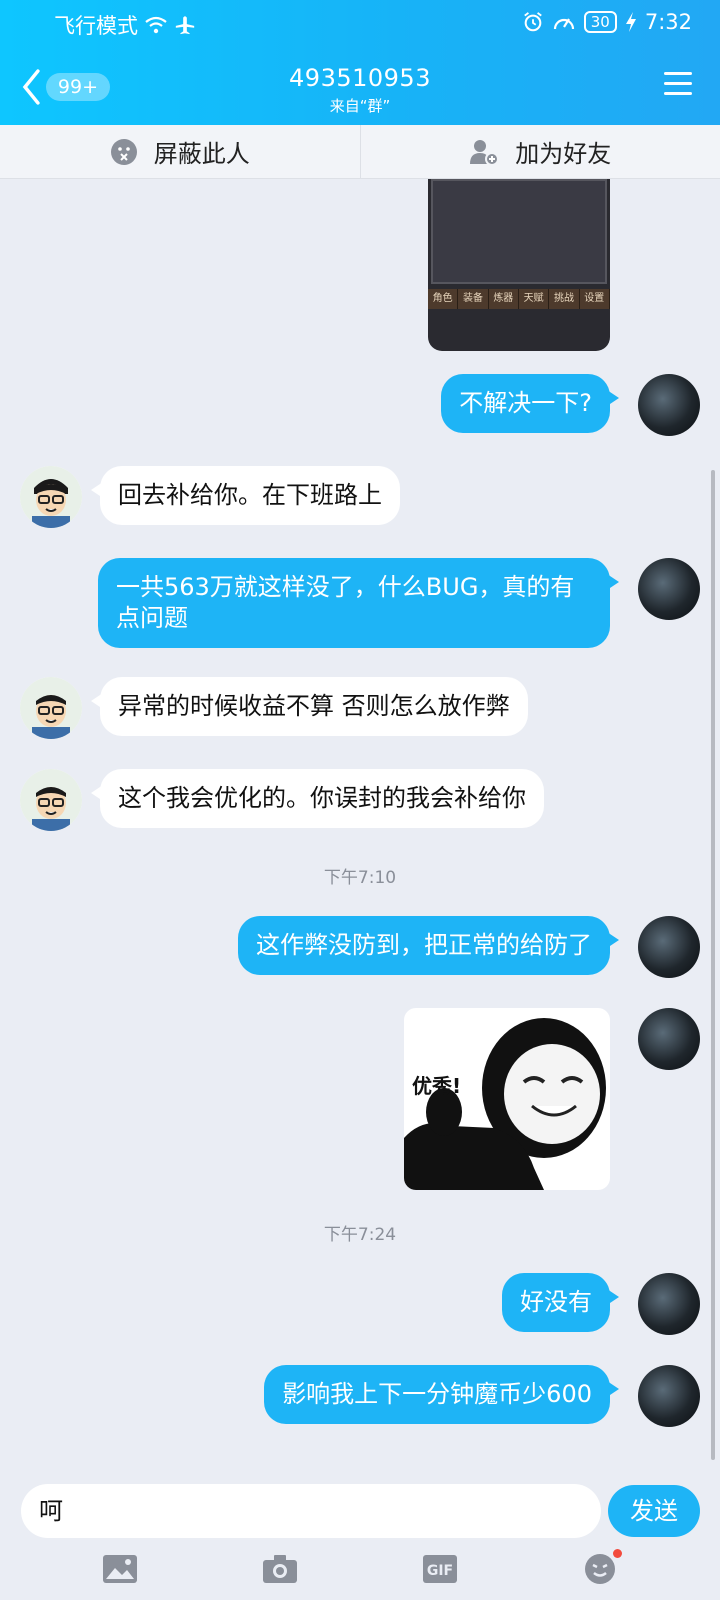 This screenshot has width=720, height=1600. Describe the element at coordinates (668, 22) in the screenshot. I see `clock: 7:32` at that location.